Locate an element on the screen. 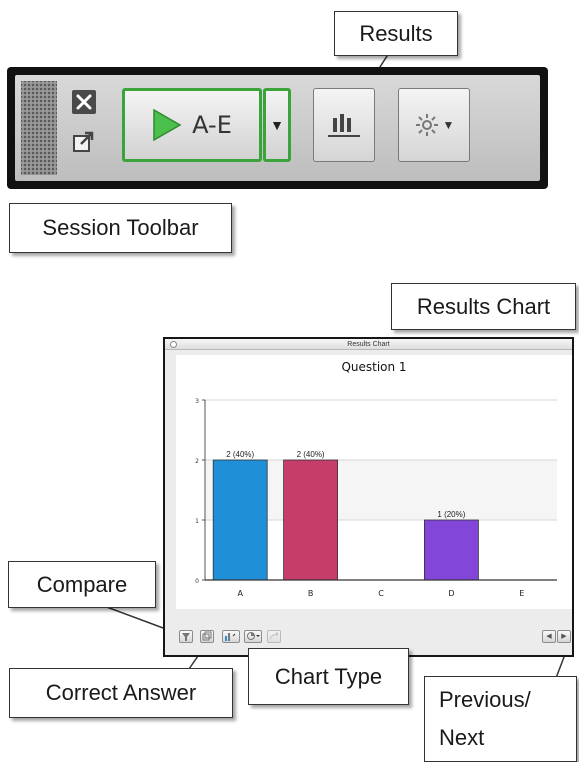 This screenshot has height=762, width=579. window-titlebar: Results Chart is located at coordinates (368, 344).